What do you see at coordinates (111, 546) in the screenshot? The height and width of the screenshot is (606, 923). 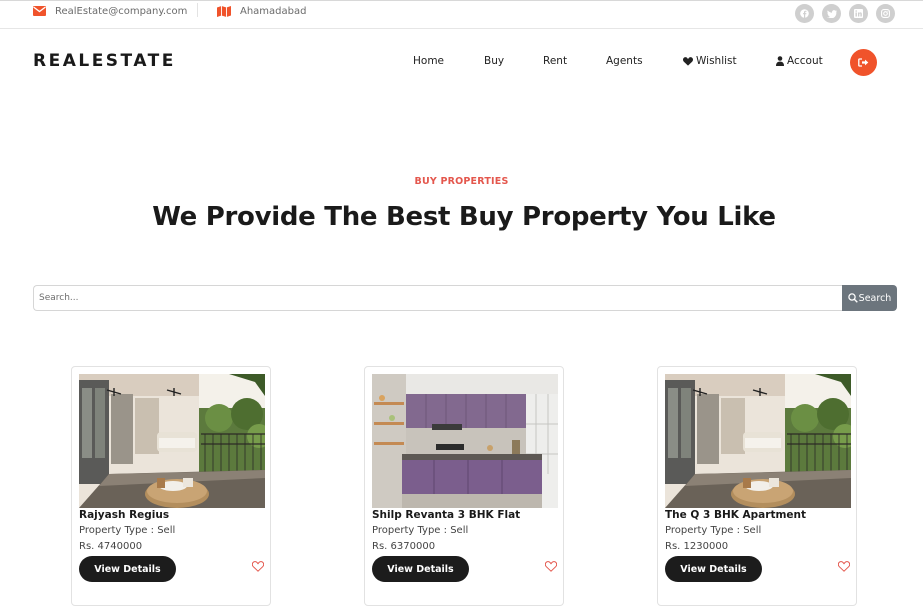 I see `property-price: Rs. 4740000` at bounding box center [111, 546].